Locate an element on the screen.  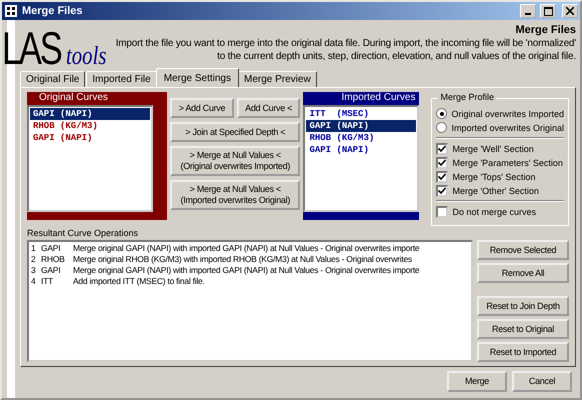
group-title: Merge Profile is located at coordinates (467, 97).